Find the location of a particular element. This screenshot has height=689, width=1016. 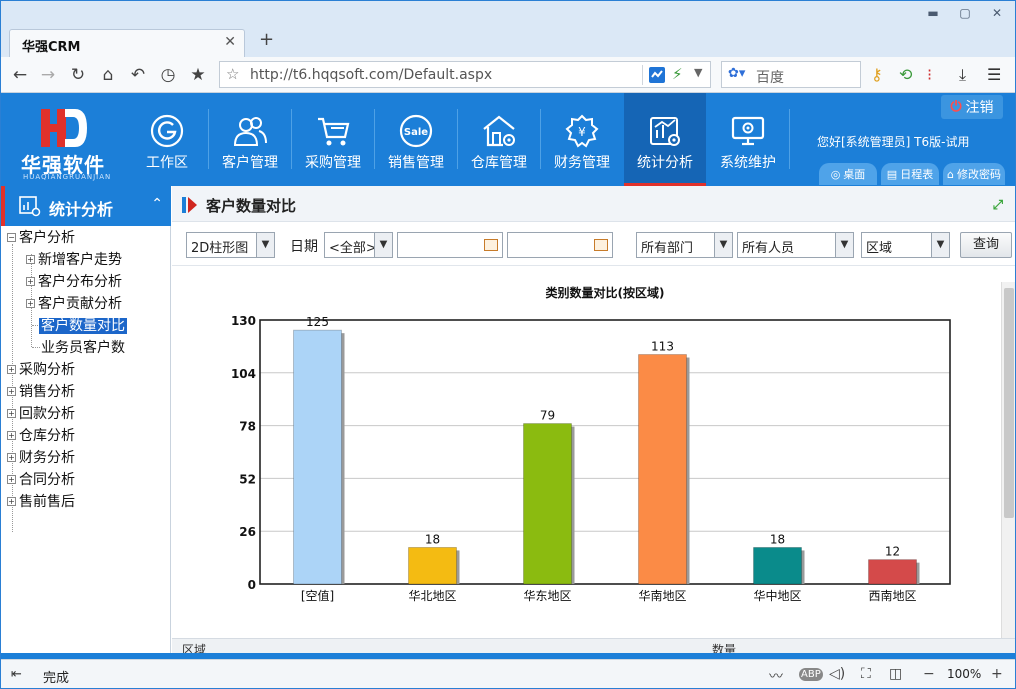

sidebar-toggle-icon: ⇤ is located at coordinates (16, 674).